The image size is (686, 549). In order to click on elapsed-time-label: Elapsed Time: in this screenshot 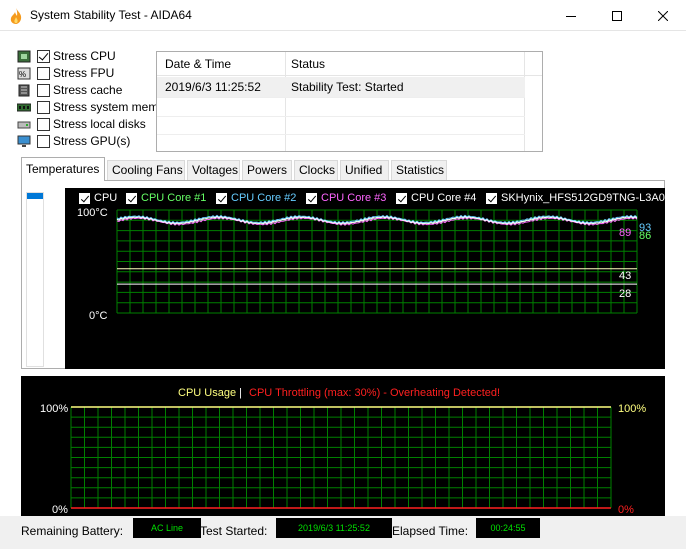, I will do `click(430, 531)`.